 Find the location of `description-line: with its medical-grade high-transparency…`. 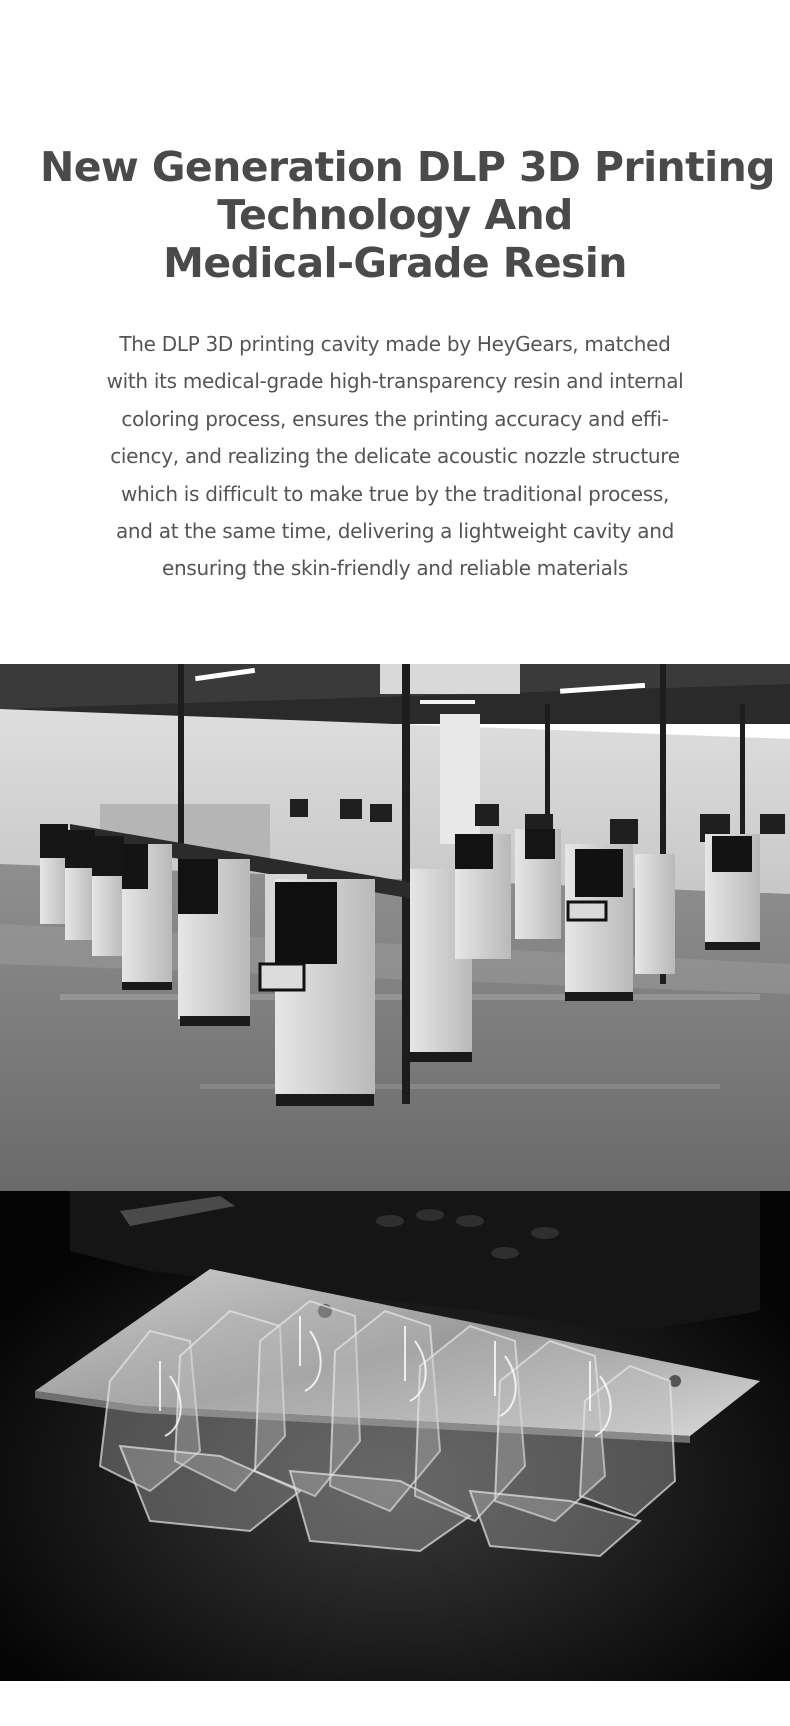

description-line: with its medical-grade high-transparency… is located at coordinates (395, 381).